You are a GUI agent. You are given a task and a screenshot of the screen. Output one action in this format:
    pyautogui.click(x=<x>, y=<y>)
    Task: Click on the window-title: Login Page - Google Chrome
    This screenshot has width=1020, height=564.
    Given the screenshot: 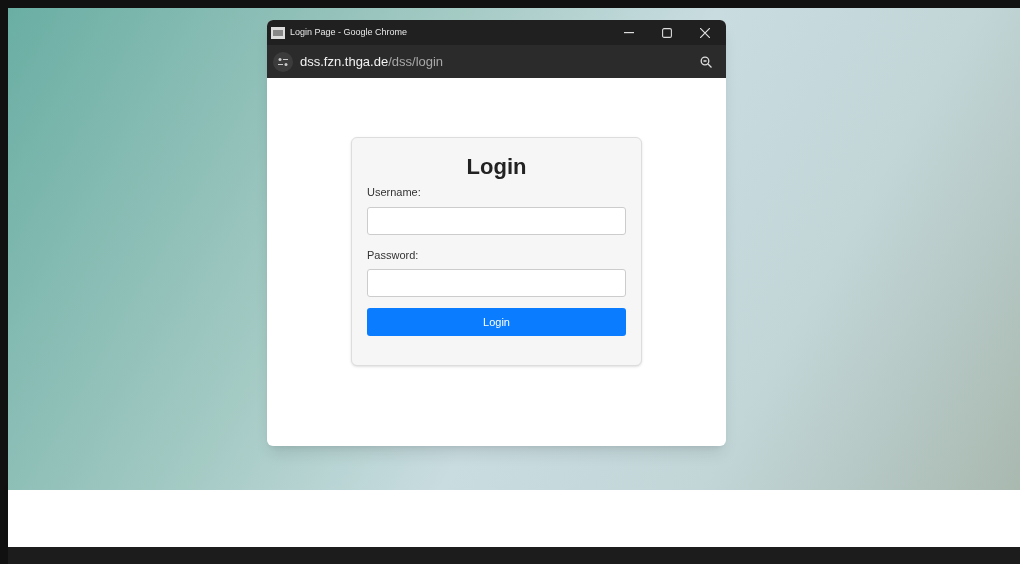 What is the action you would take?
    pyautogui.click(x=349, y=32)
    